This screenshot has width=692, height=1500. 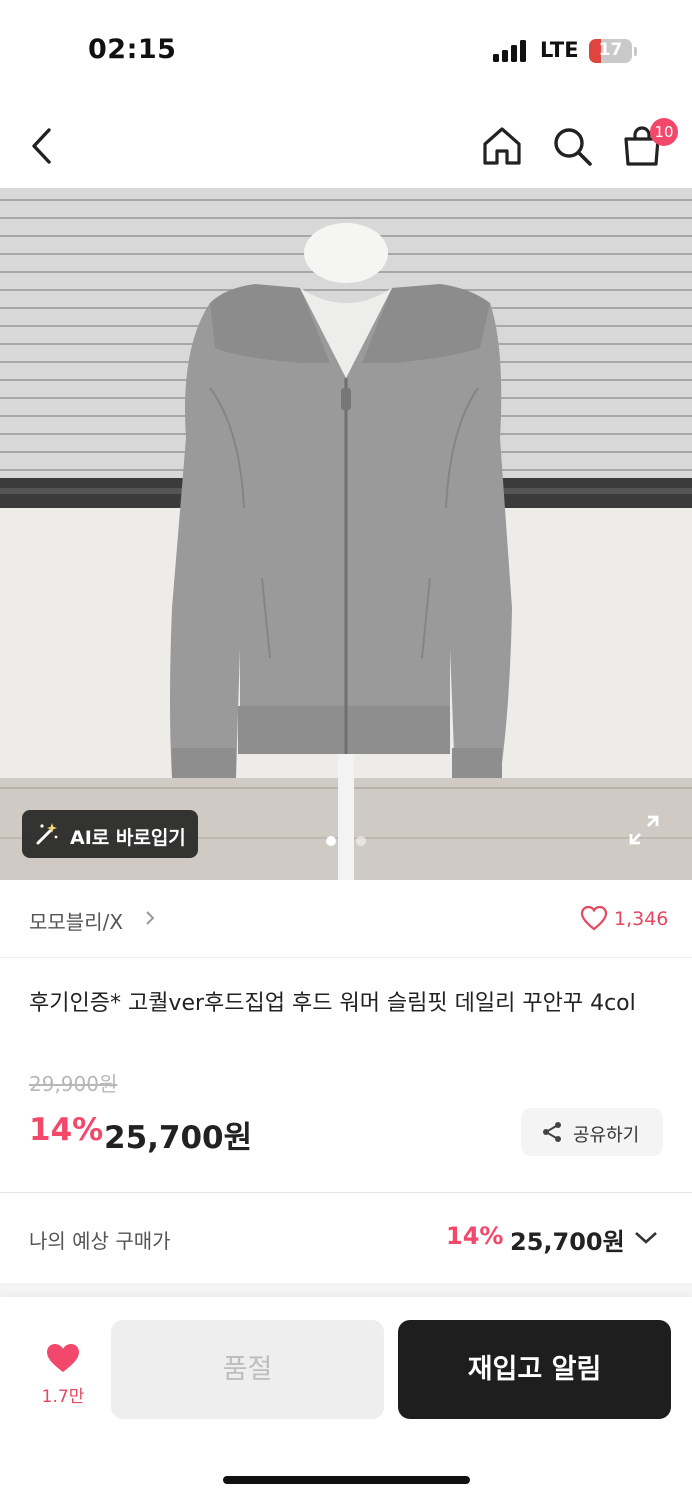 What do you see at coordinates (644, 830) in the screenshot?
I see `fullscreen-icon` at bounding box center [644, 830].